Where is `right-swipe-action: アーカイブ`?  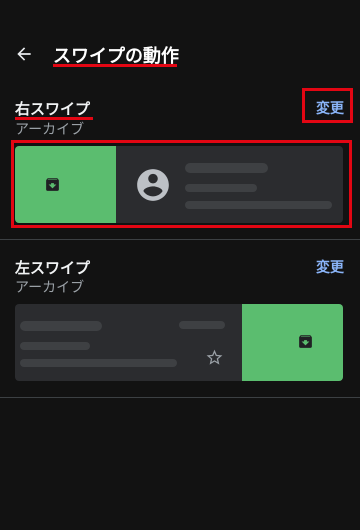 right-swipe-action: アーカイブ is located at coordinates (50, 130).